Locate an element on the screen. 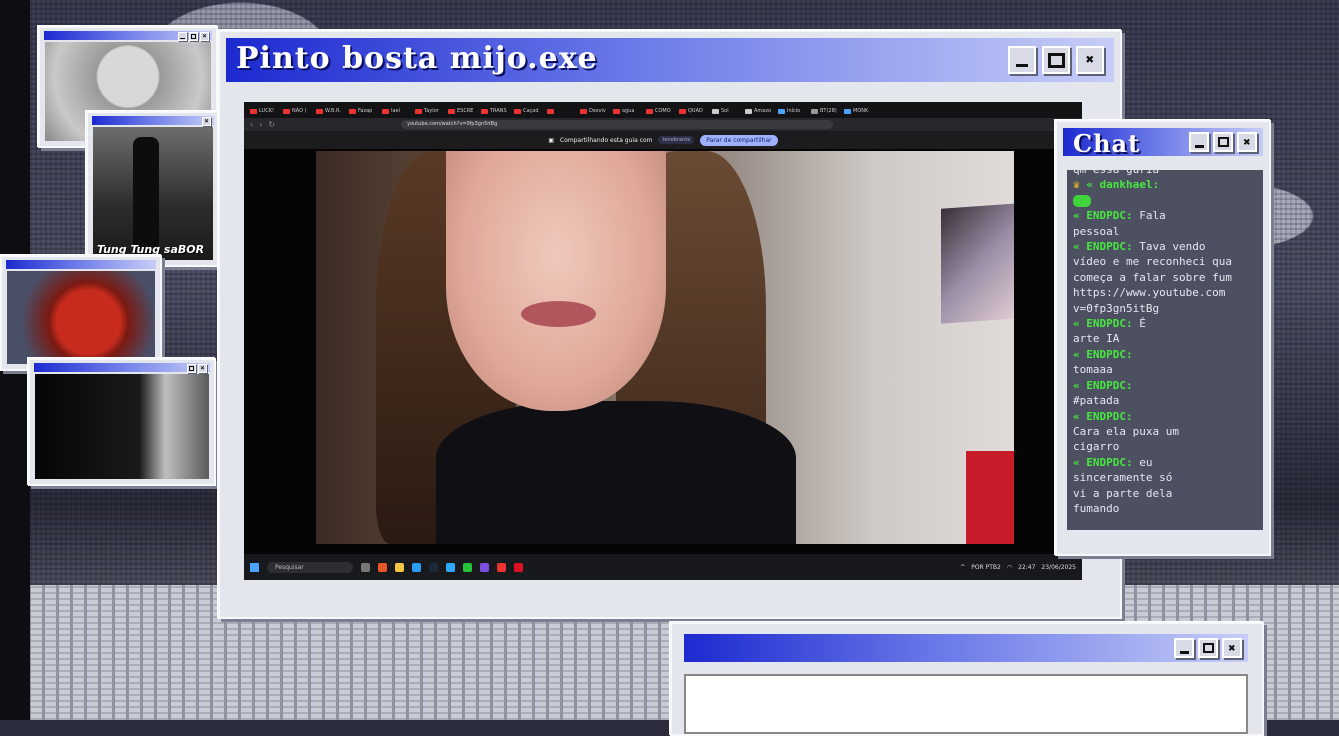 This screenshot has width=1339, height=736. youtube-icon is located at coordinates (352, 111).